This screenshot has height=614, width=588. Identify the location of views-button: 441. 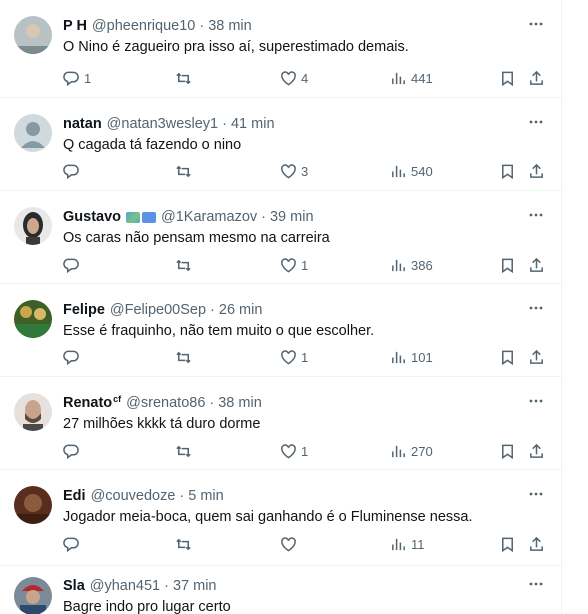
(411, 78).